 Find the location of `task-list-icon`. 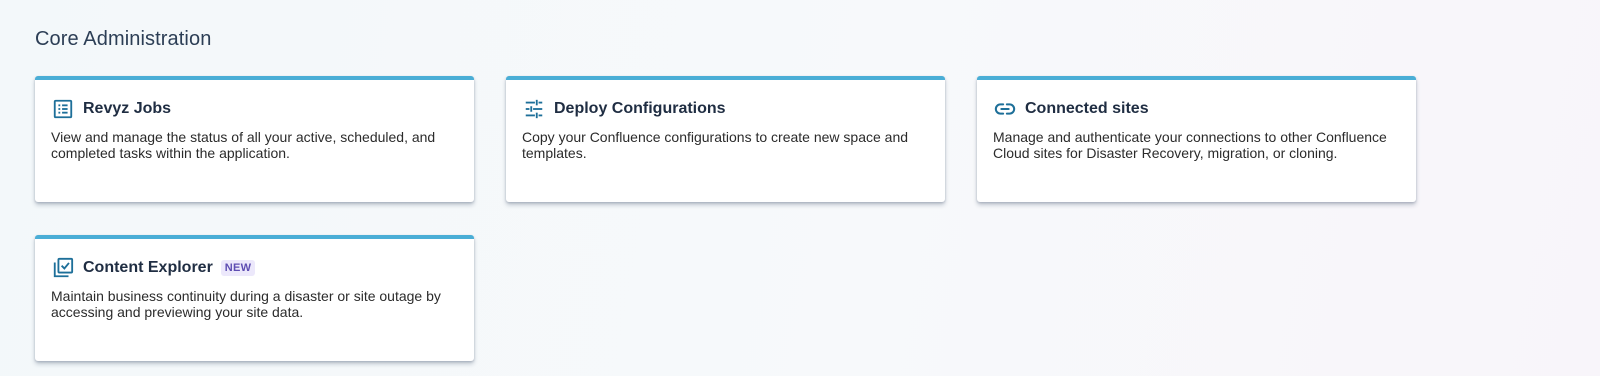

task-list-icon is located at coordinates (63, 109).